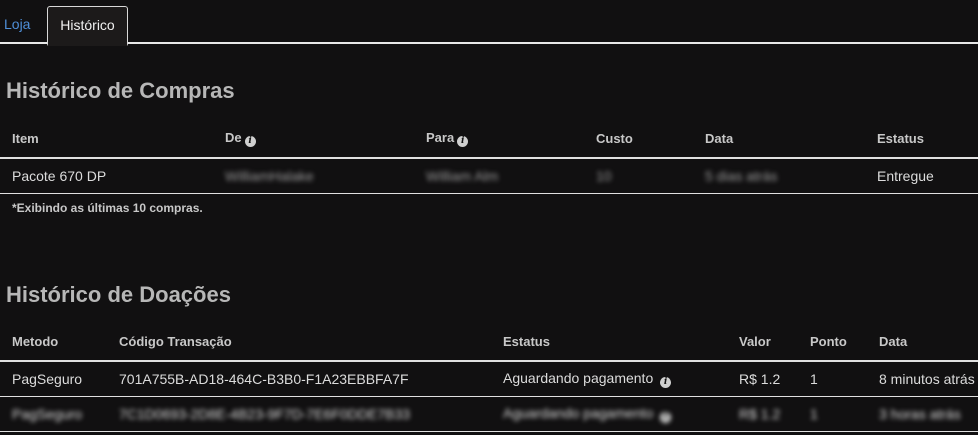 Image resolution: width=978 pixels, height=435 pixels. Describe the element at coordinates (922, 379) in the screenshot. I see `cell-data: 8 minutos atrás` at that location.